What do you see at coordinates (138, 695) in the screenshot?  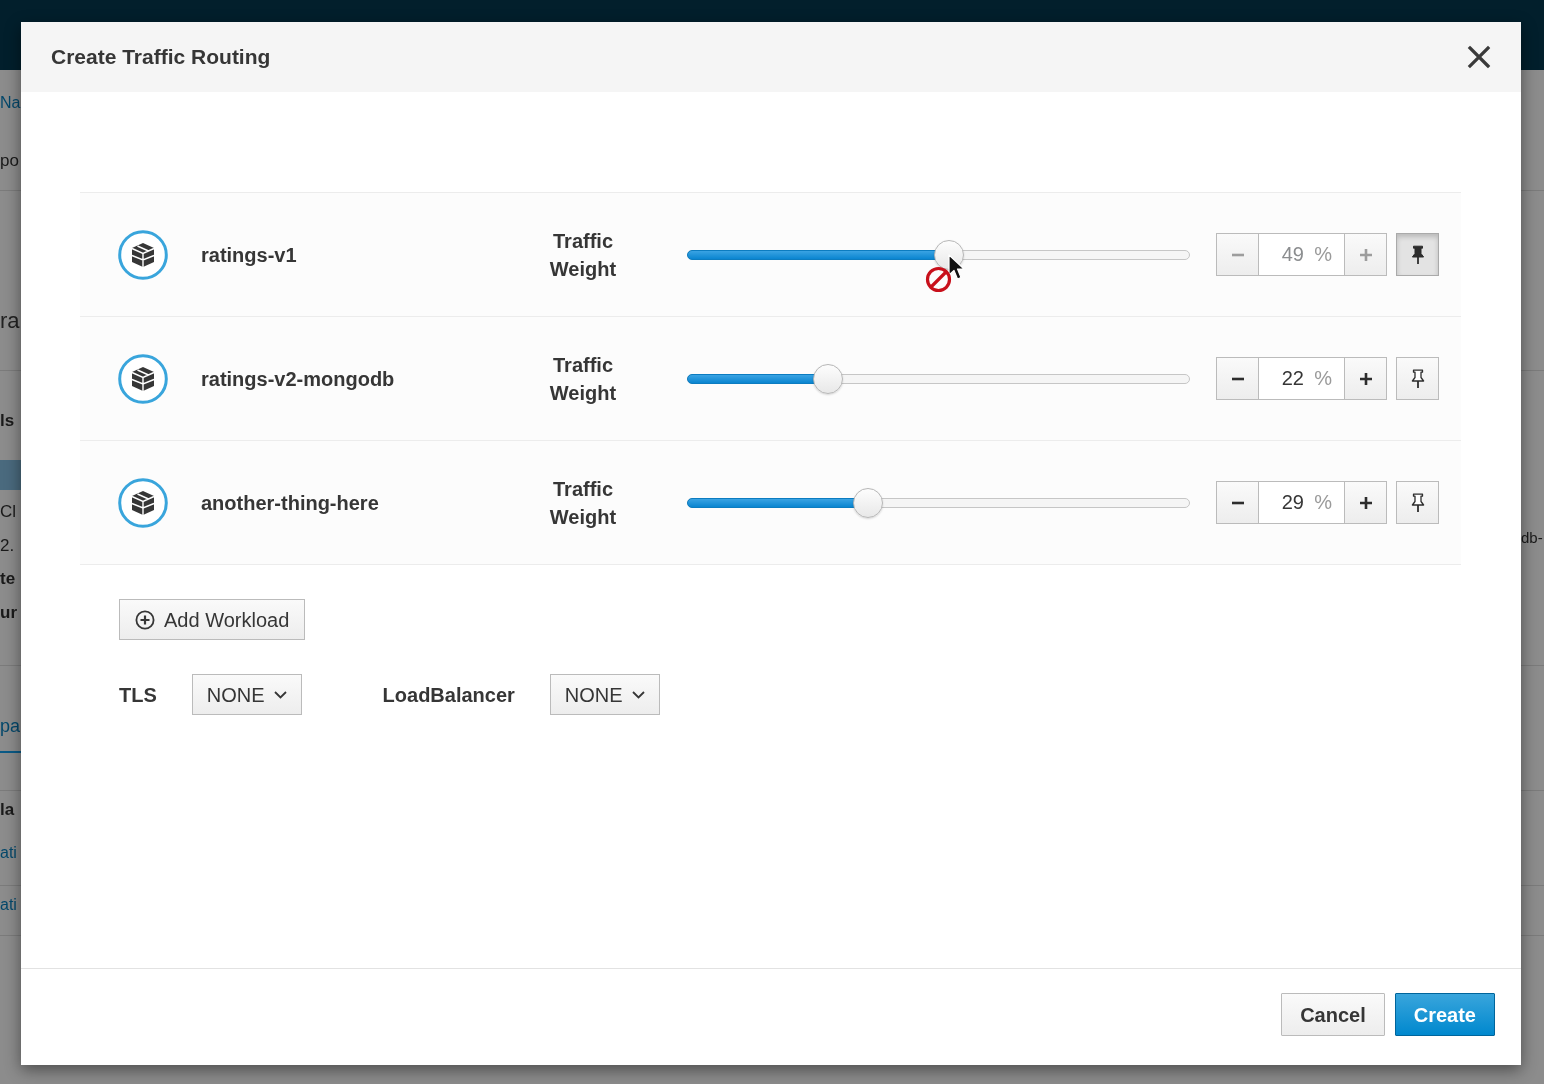 I see `setting-label: TLS` at bounding box center [138, 695].